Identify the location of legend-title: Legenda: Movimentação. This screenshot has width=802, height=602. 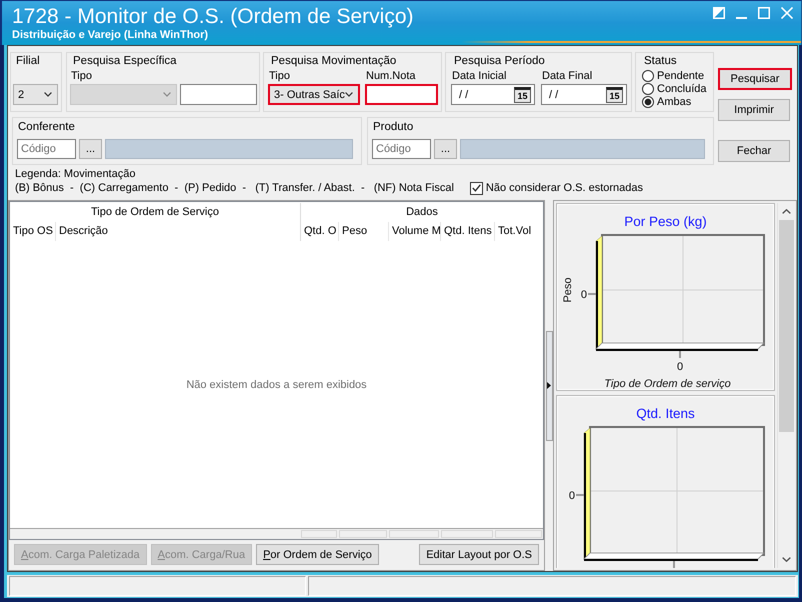
(75, 174).